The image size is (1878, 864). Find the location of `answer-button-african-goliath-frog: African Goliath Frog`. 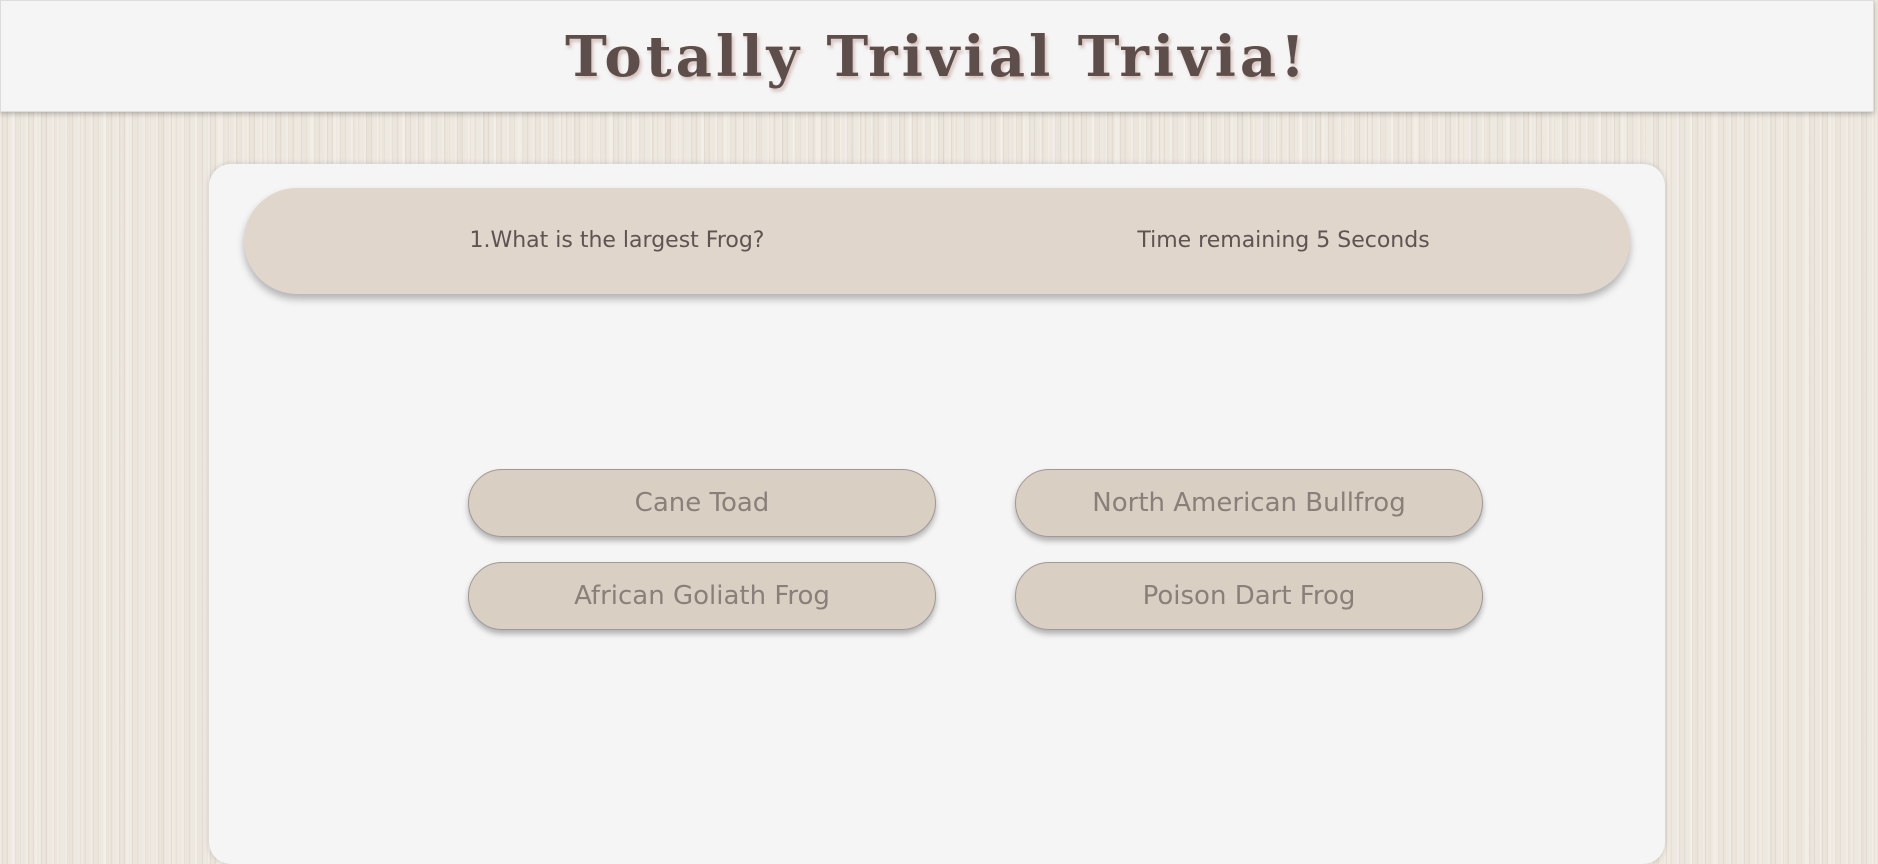

answer-button-african-goliath-frog: African Goliath Frog is located at coordinates (702, 596).